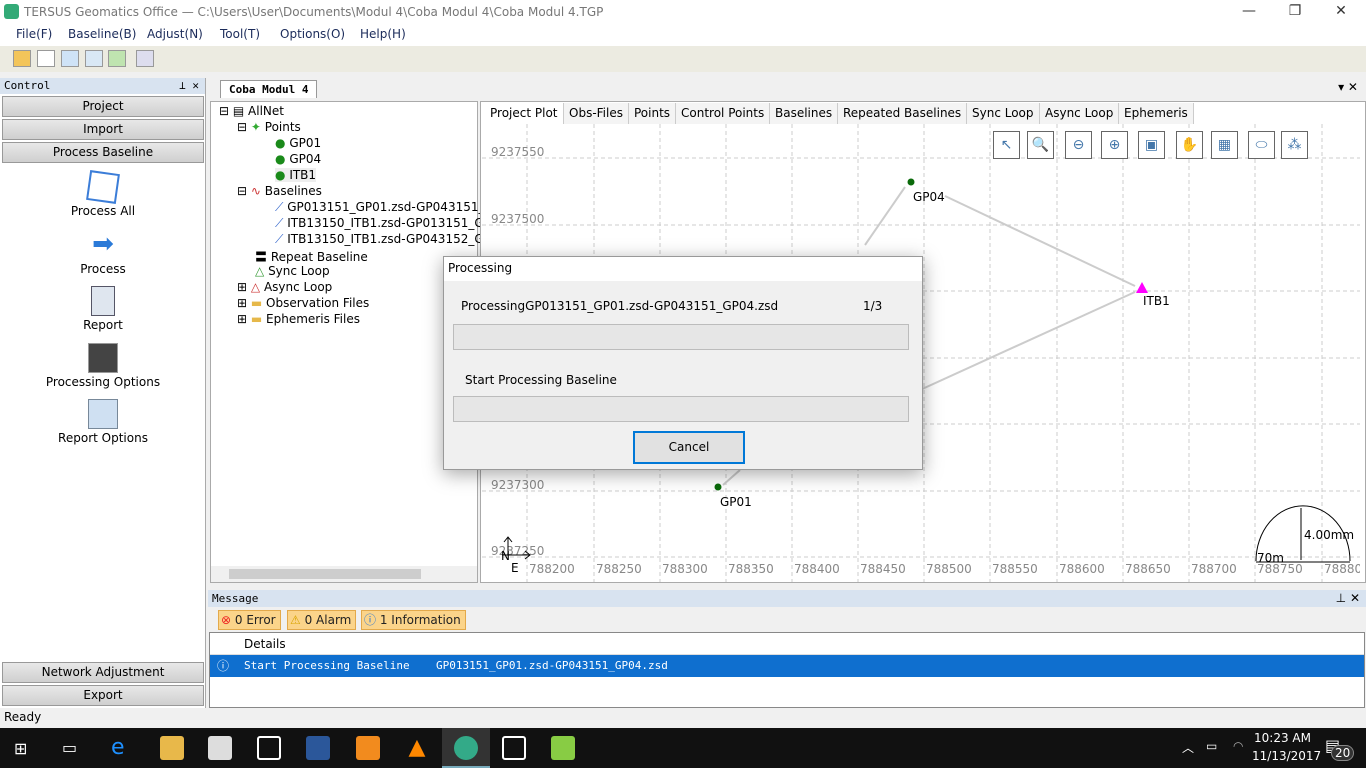 This screenshot has width=1366, height=768. What do you see at coordinates (563, 748) in the screenshot?
I see `app-icon` at bounding box center [563, 748].